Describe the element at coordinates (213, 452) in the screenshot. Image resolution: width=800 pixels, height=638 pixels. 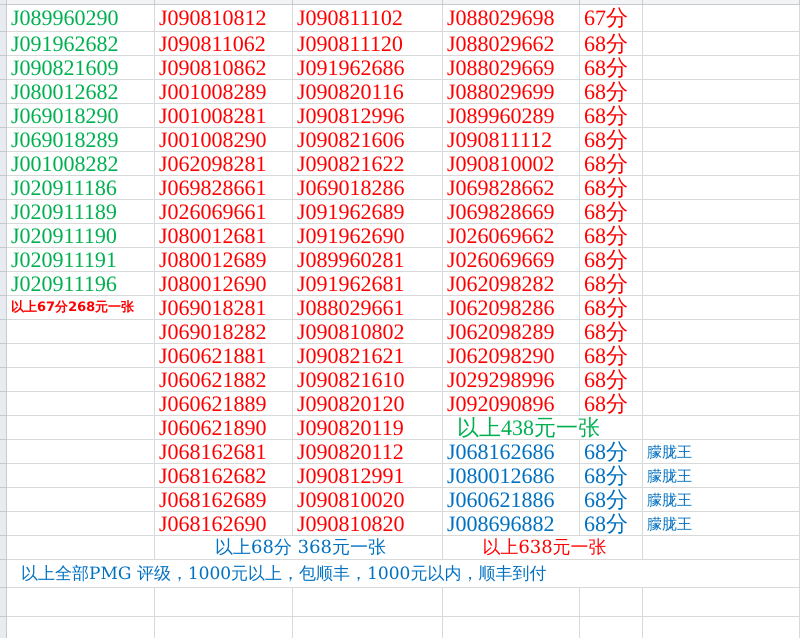
I see `table-cell: J068162681` at that location.